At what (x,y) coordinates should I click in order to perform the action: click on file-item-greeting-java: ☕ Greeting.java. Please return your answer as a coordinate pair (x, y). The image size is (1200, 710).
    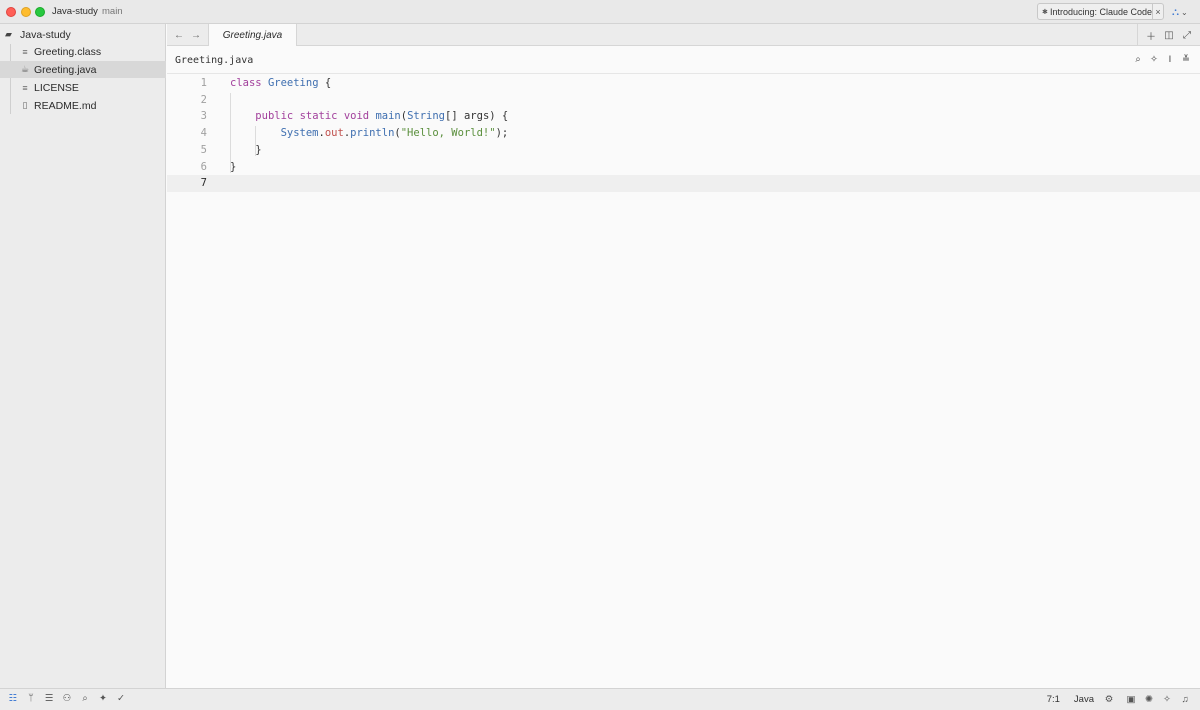
    Looking at the image, I should click on (83, 69).